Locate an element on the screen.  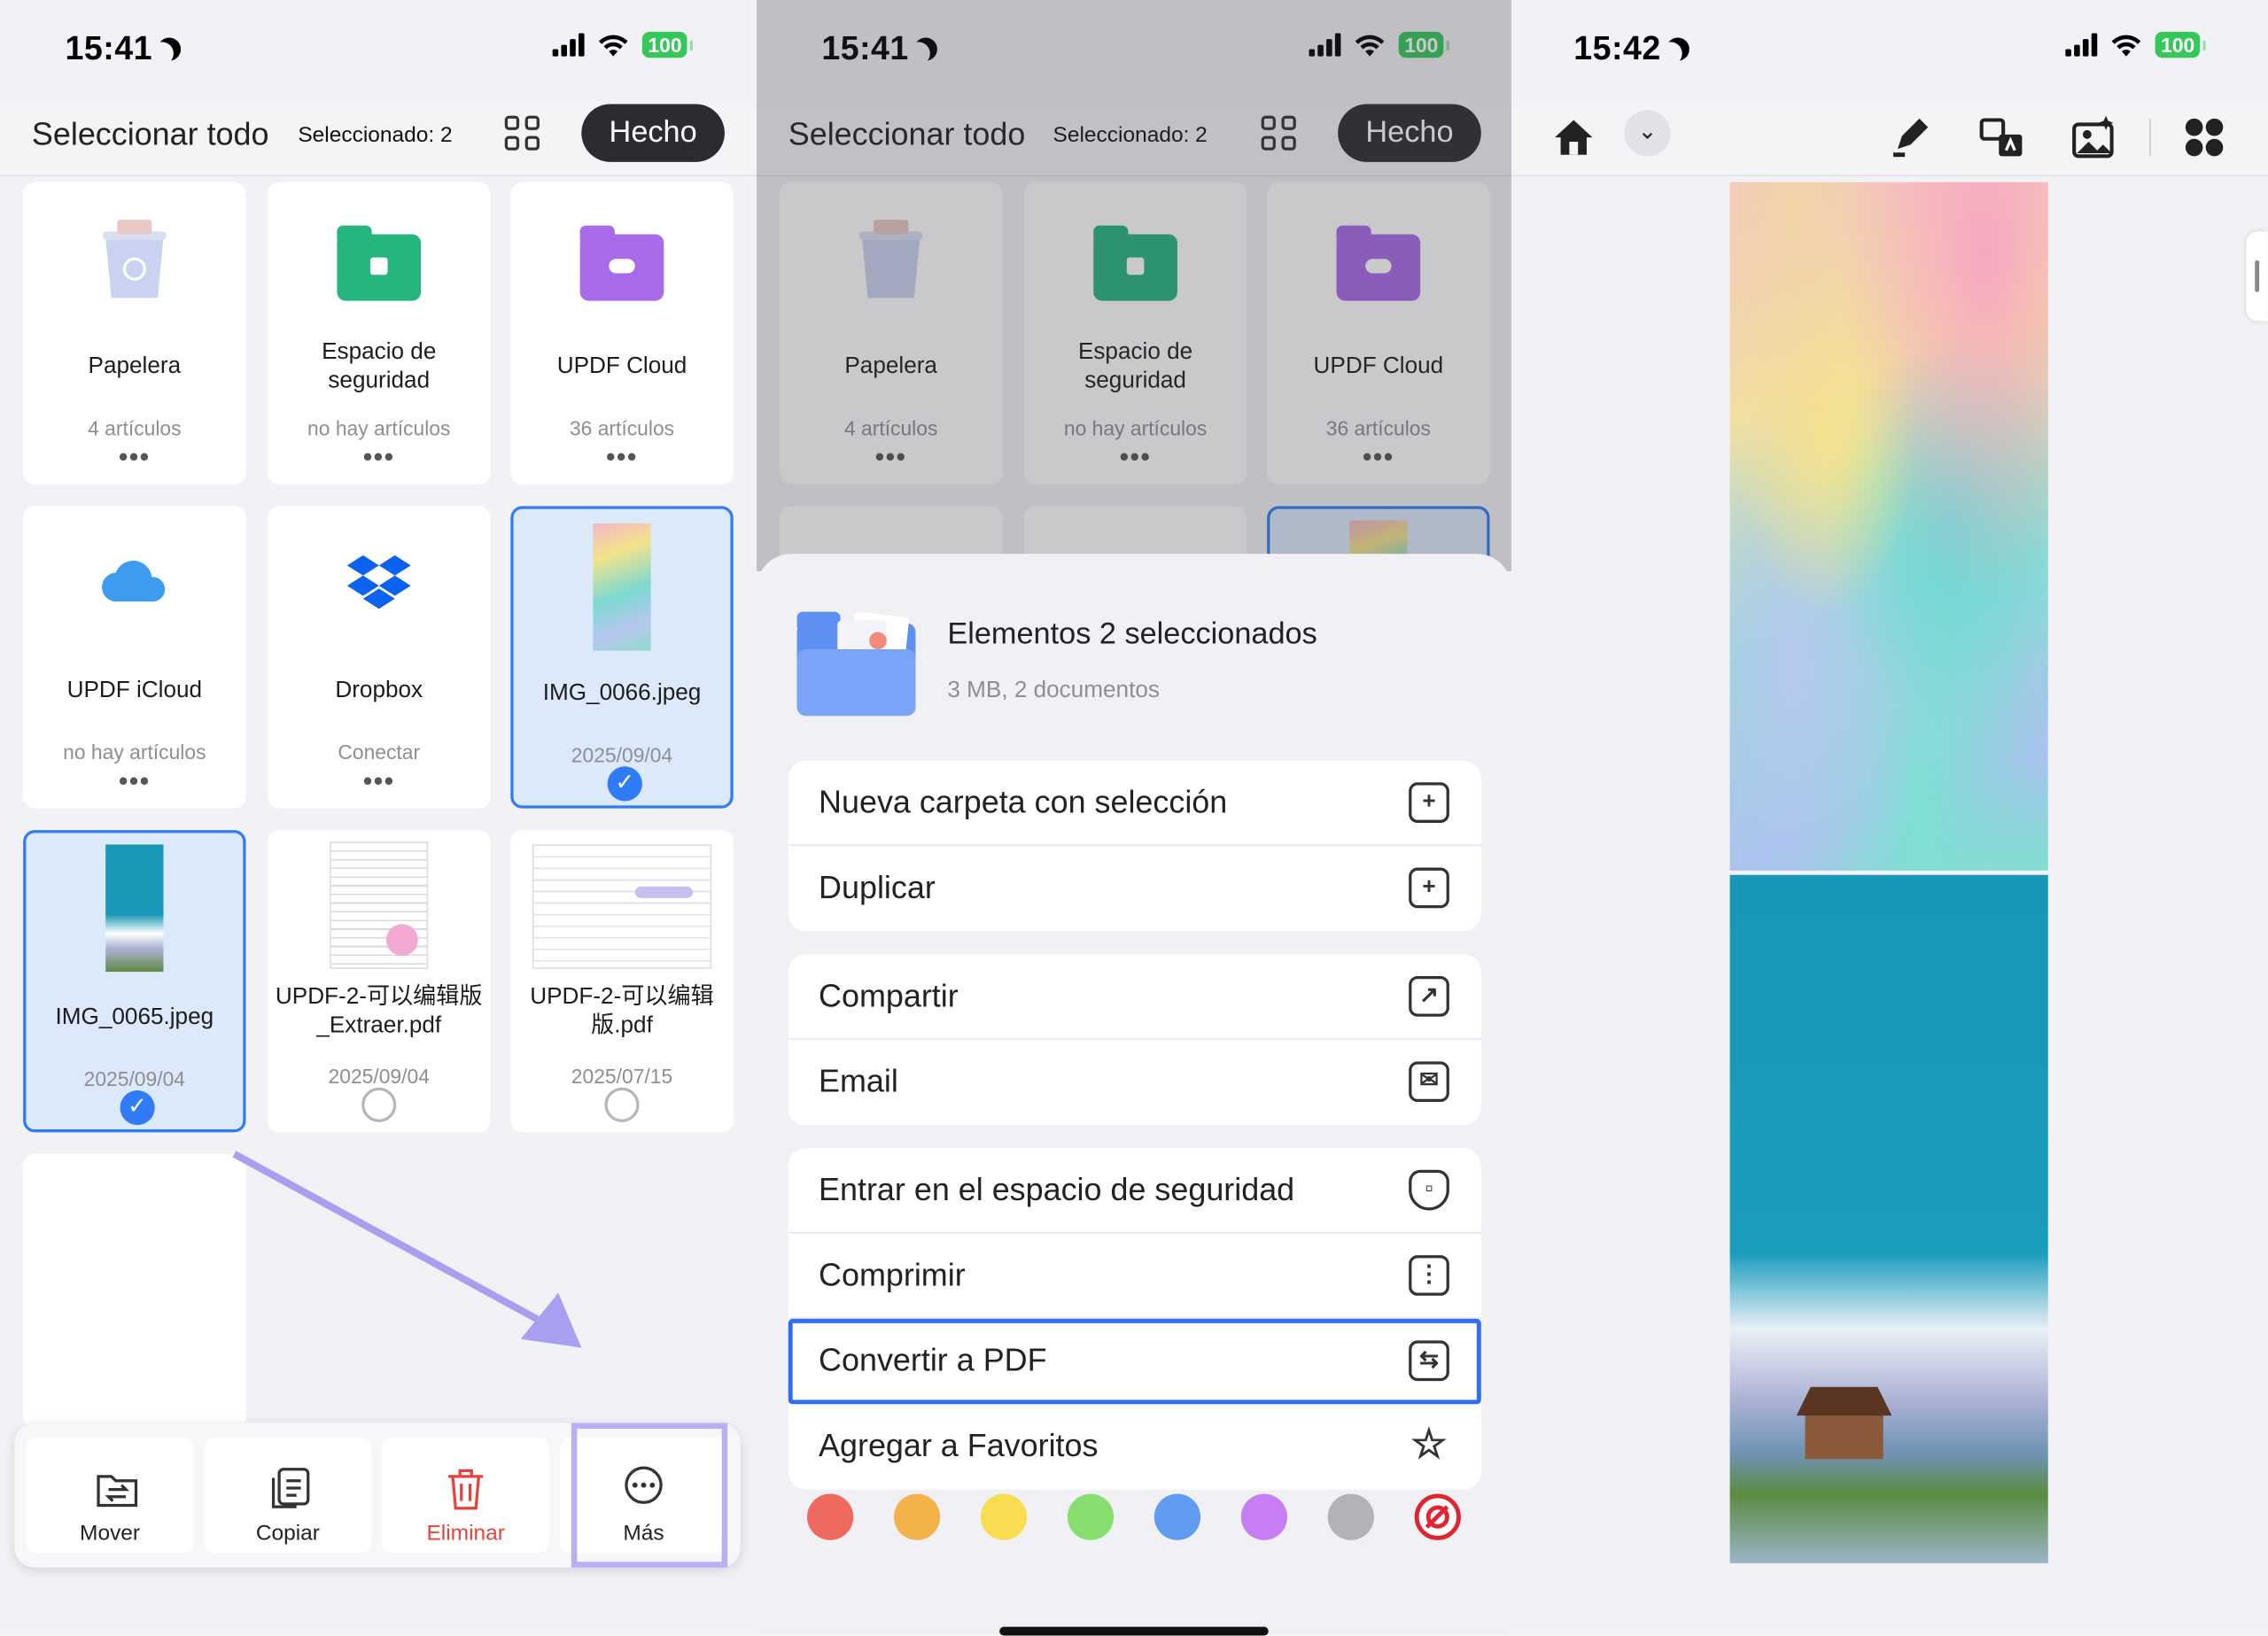
action-label: Eliminar is located at coordinates (465, 1534).